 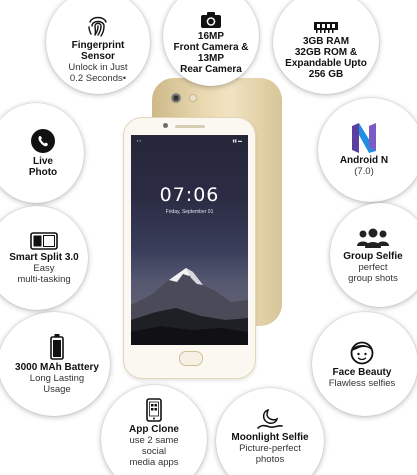 What do you see at coordinates (189, 195) in the screenshot?
I see `lock-screen-time: 07:06` at bounding box center [189, 195].